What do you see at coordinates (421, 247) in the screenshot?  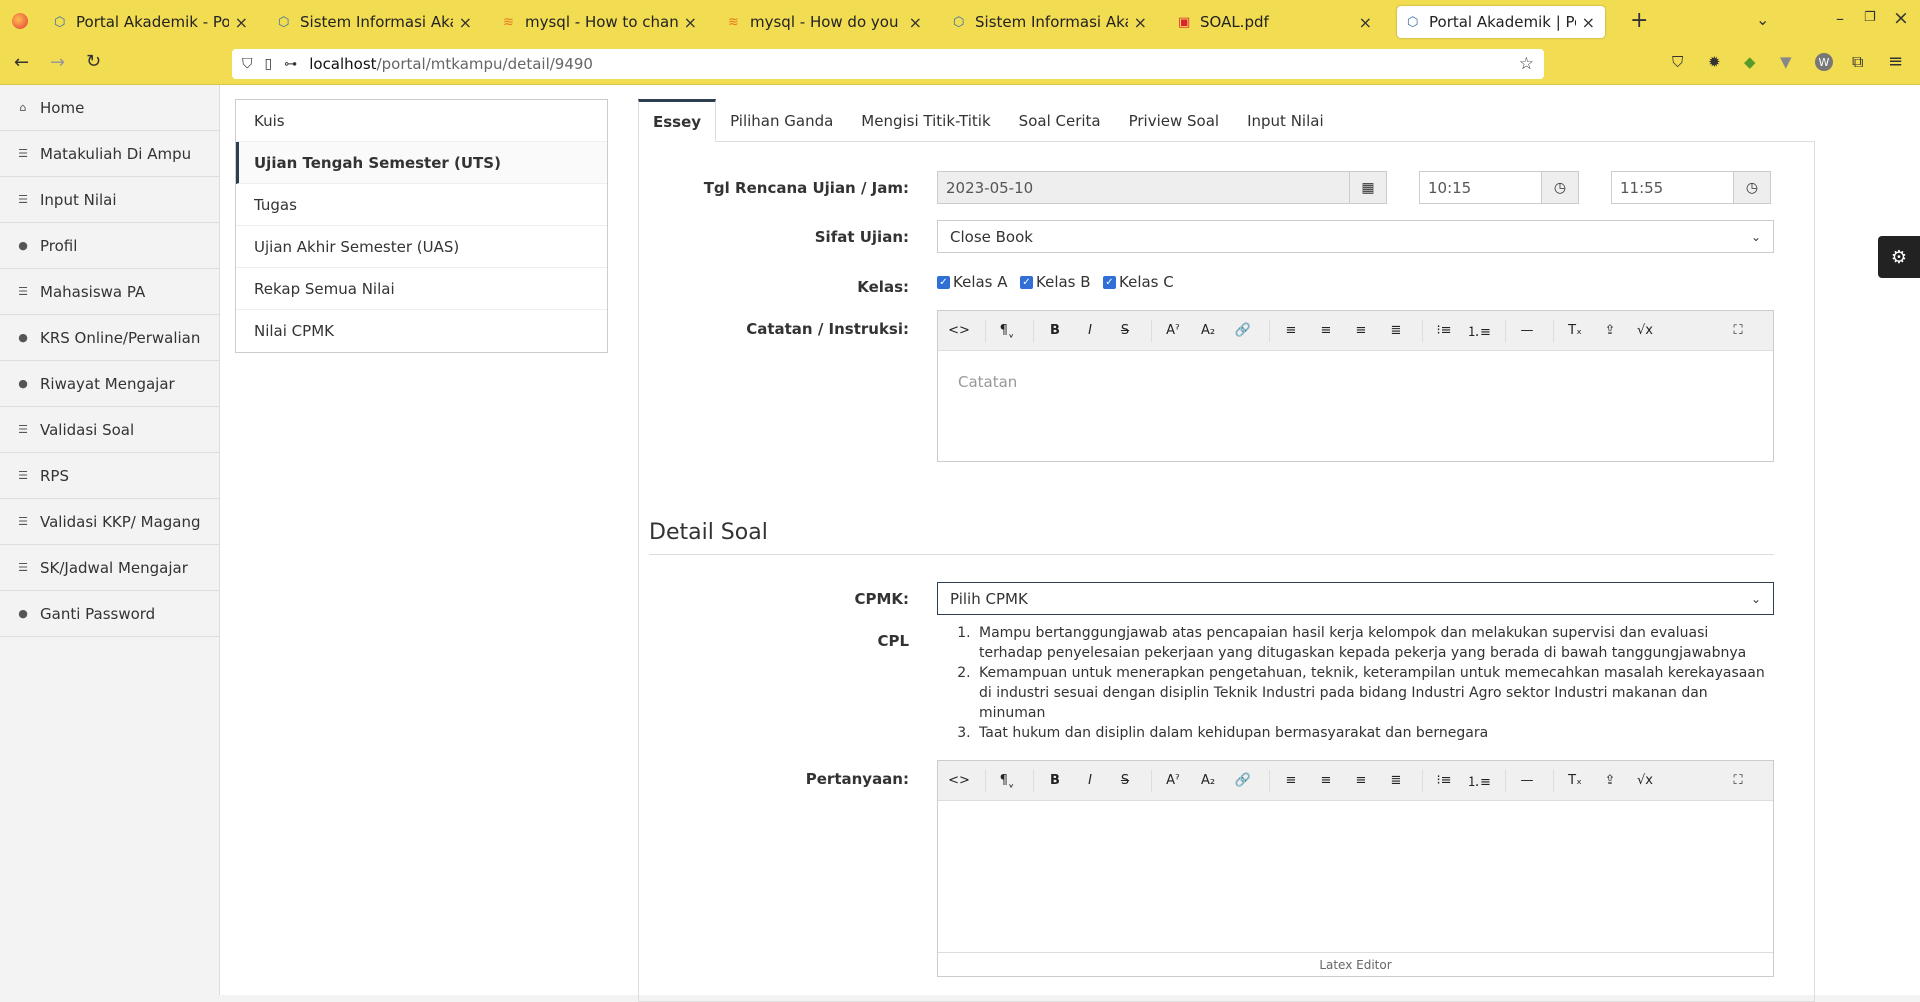 I see `submenu-item-uas: Ujian Akhir Semester (UAS)` at bounding box center [421, 247].